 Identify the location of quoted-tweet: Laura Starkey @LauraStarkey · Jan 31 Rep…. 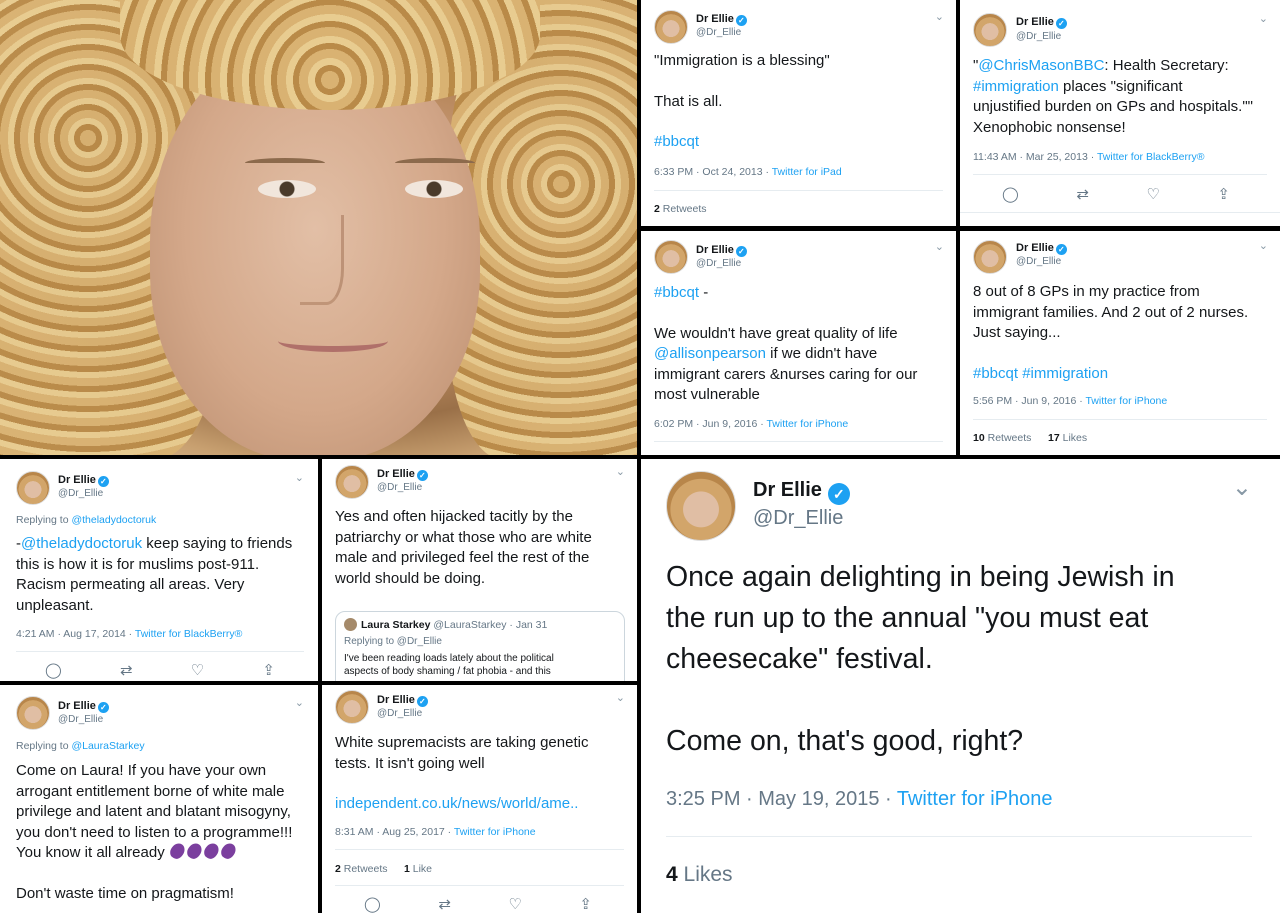
(480, 646).